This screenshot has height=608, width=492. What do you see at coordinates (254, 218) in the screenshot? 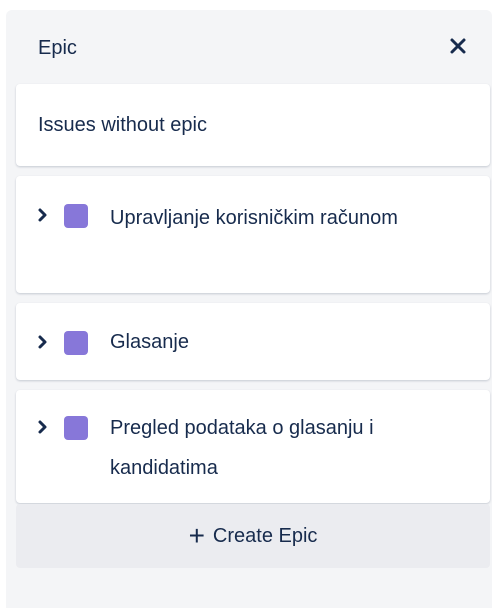
I see `epic-name: Upravljanje korisničkim računom` at bounding box center [254, 218].